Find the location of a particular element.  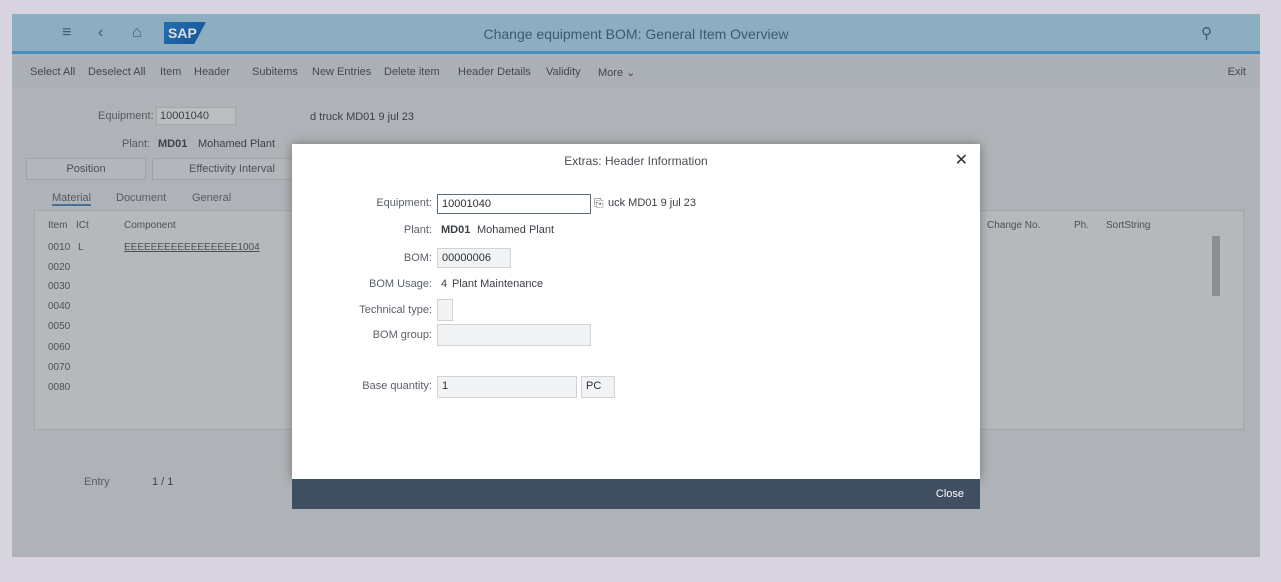

close-icon: ✕ is located at coordinates (961, 160).